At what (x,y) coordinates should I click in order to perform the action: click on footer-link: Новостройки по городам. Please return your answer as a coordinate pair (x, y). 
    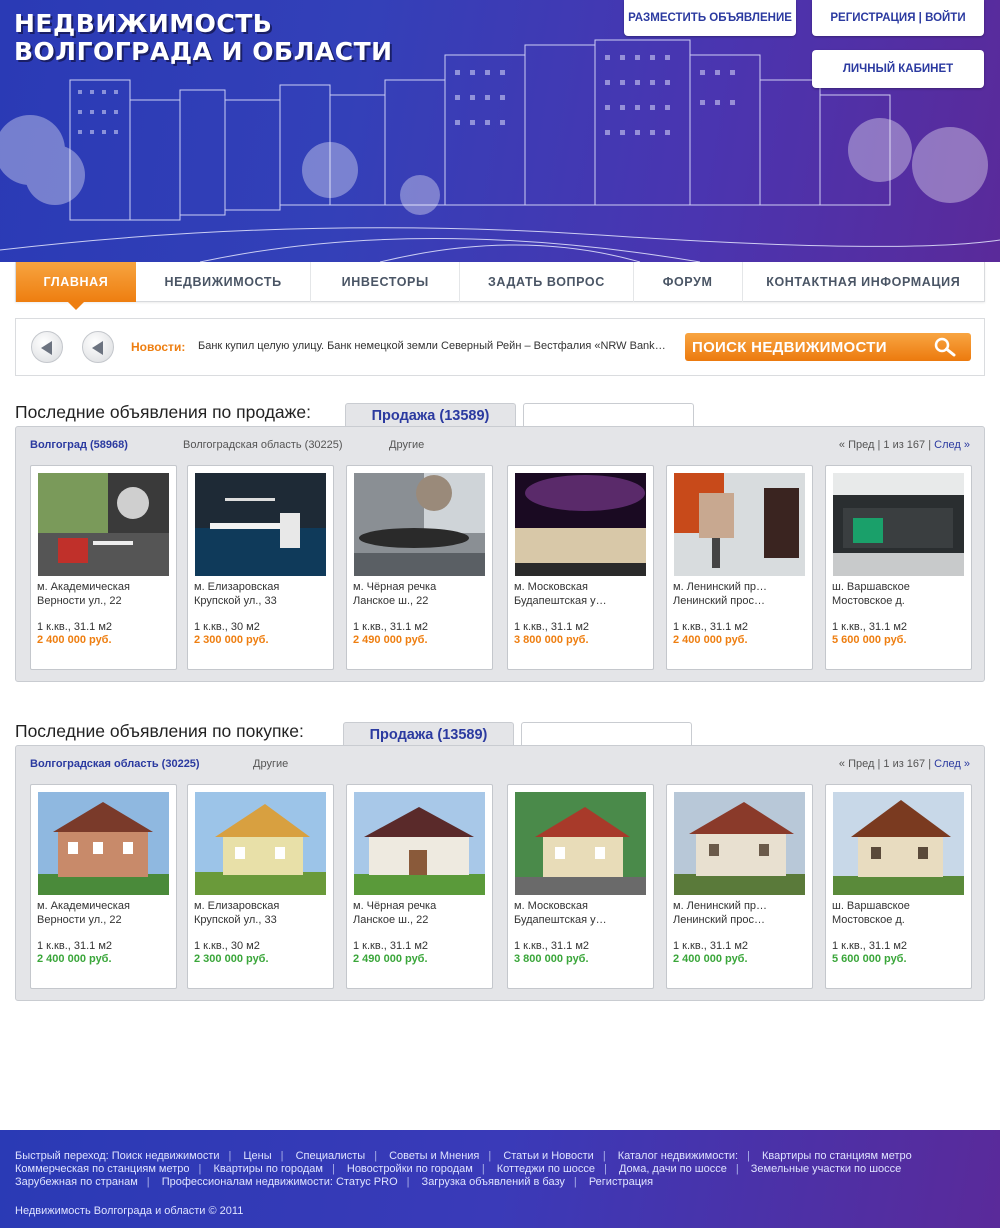
    Looking at the image, I should click on (410, 1169).